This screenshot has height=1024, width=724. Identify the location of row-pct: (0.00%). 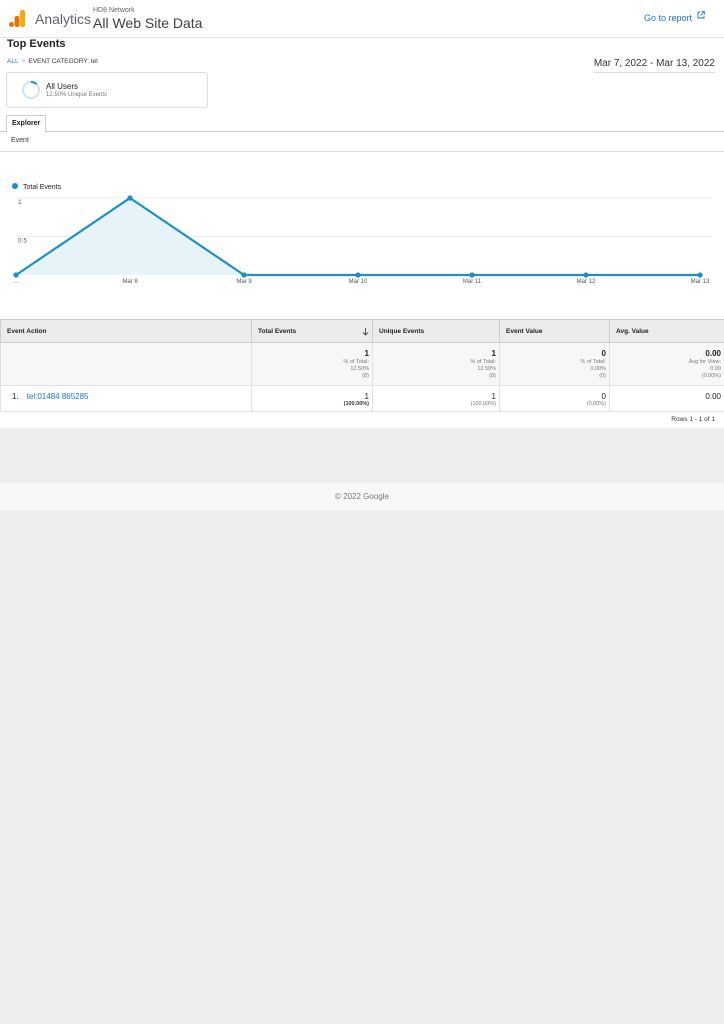
(596, 404).